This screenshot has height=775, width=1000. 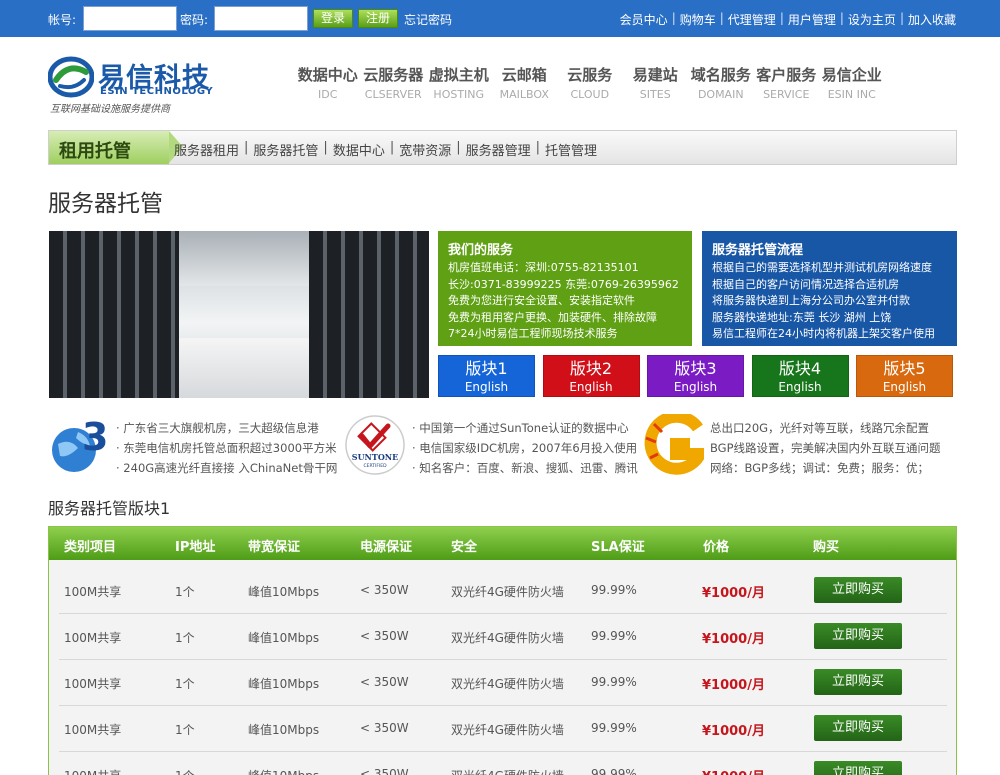 I want to click on feature-line: 网络：BGP多线；调试：免费；服务：优；, so click(x=820, y=468).